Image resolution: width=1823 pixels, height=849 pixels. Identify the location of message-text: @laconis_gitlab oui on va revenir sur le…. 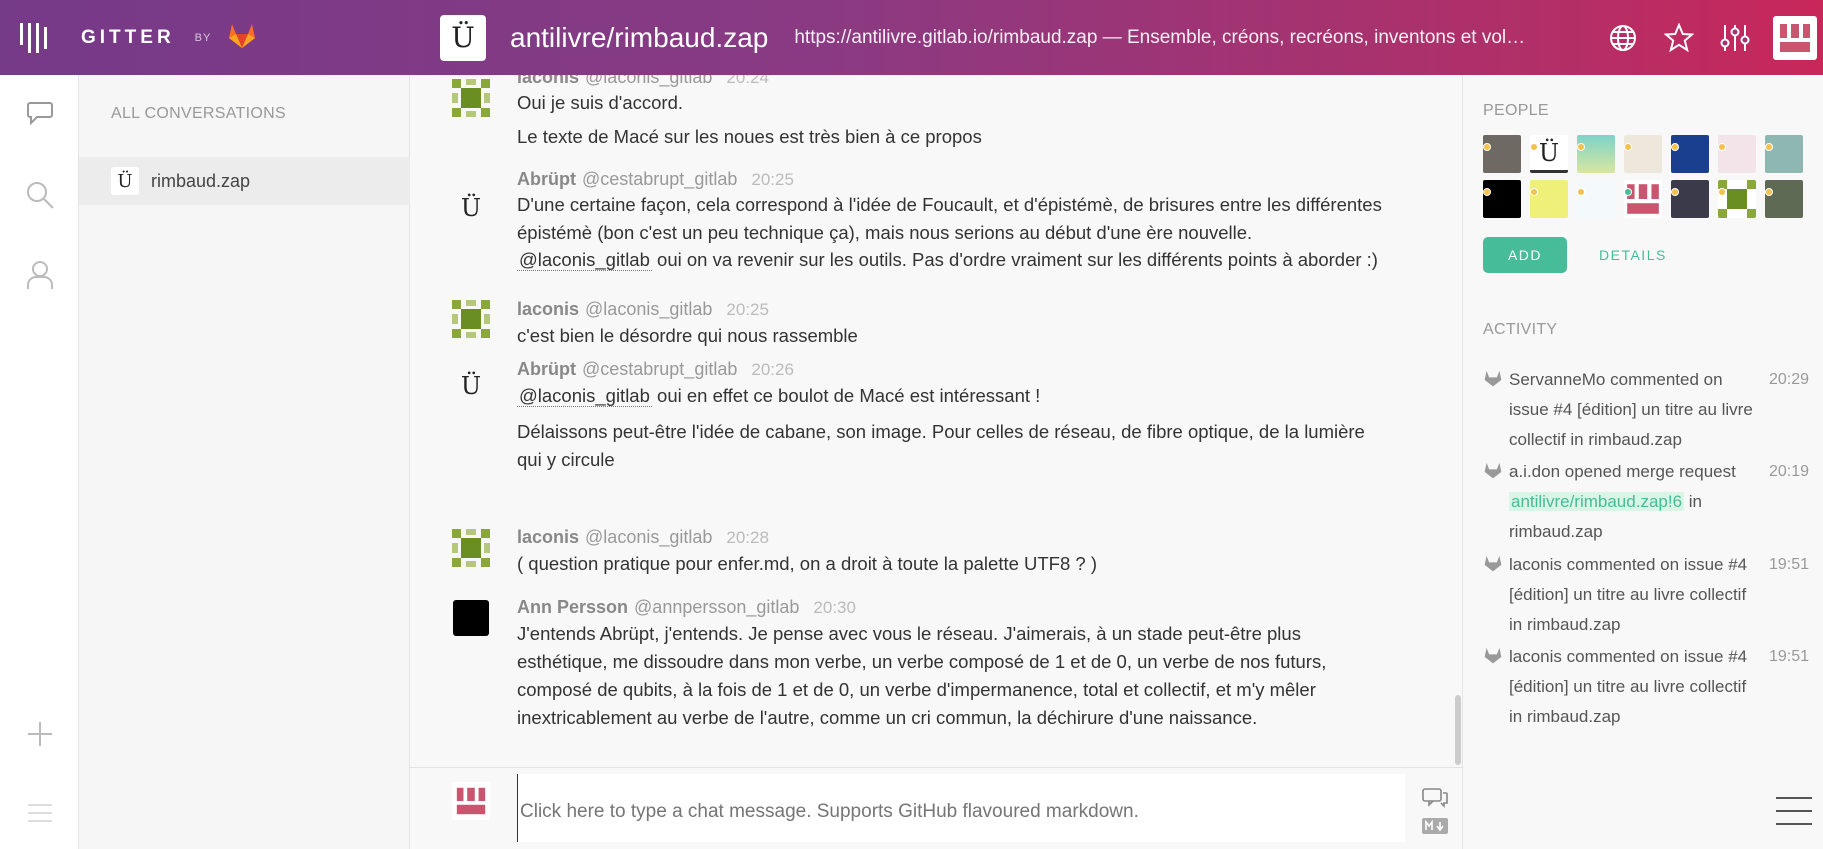
(952, 260).